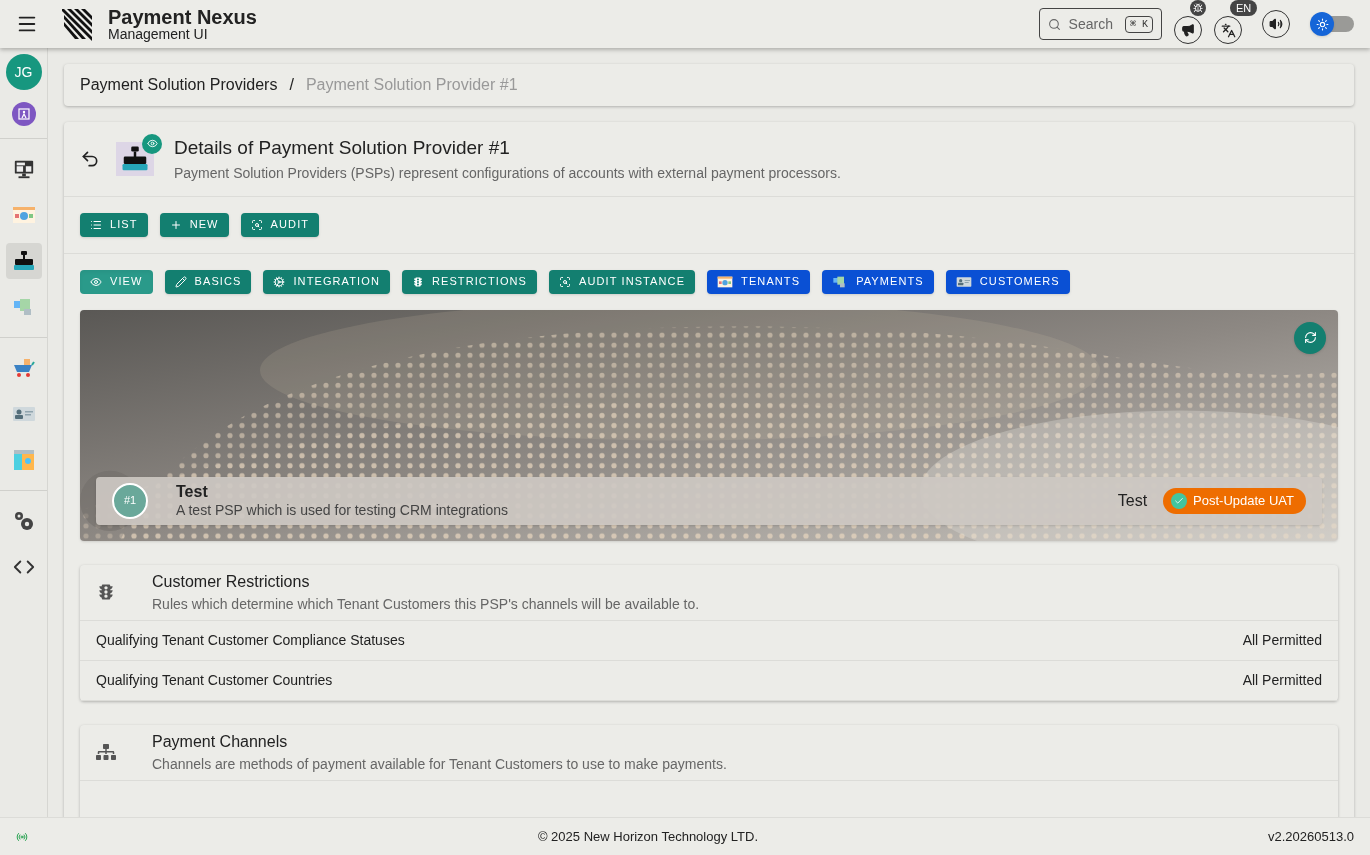  Describe the element at coordinates (1132, 500) in the screenshot. I see `tenant-name: Test` at that location.